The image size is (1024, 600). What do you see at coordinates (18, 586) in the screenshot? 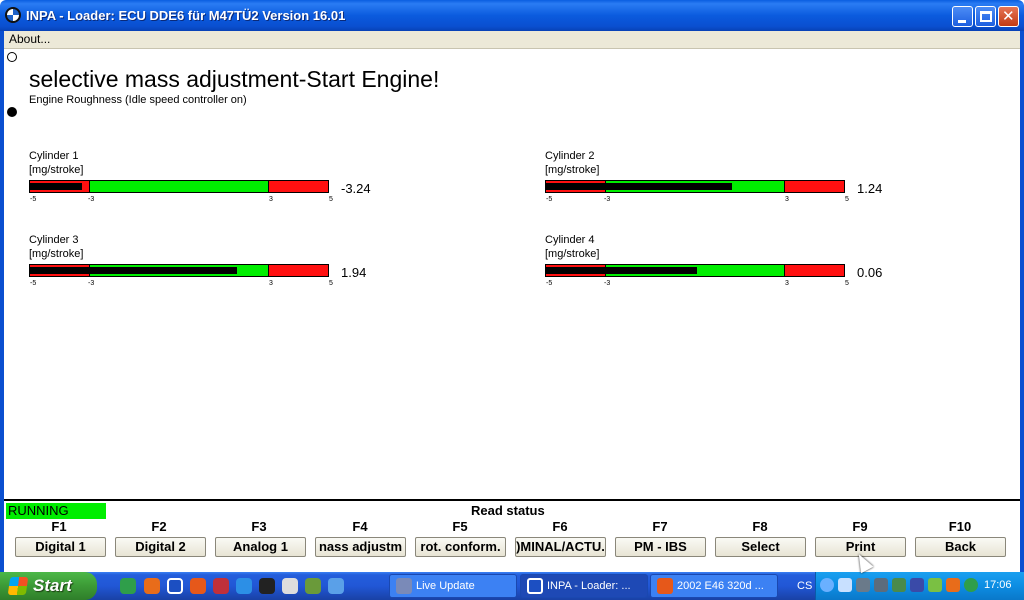
I see `windows-logo-icon` at bounding box center [18, 586].